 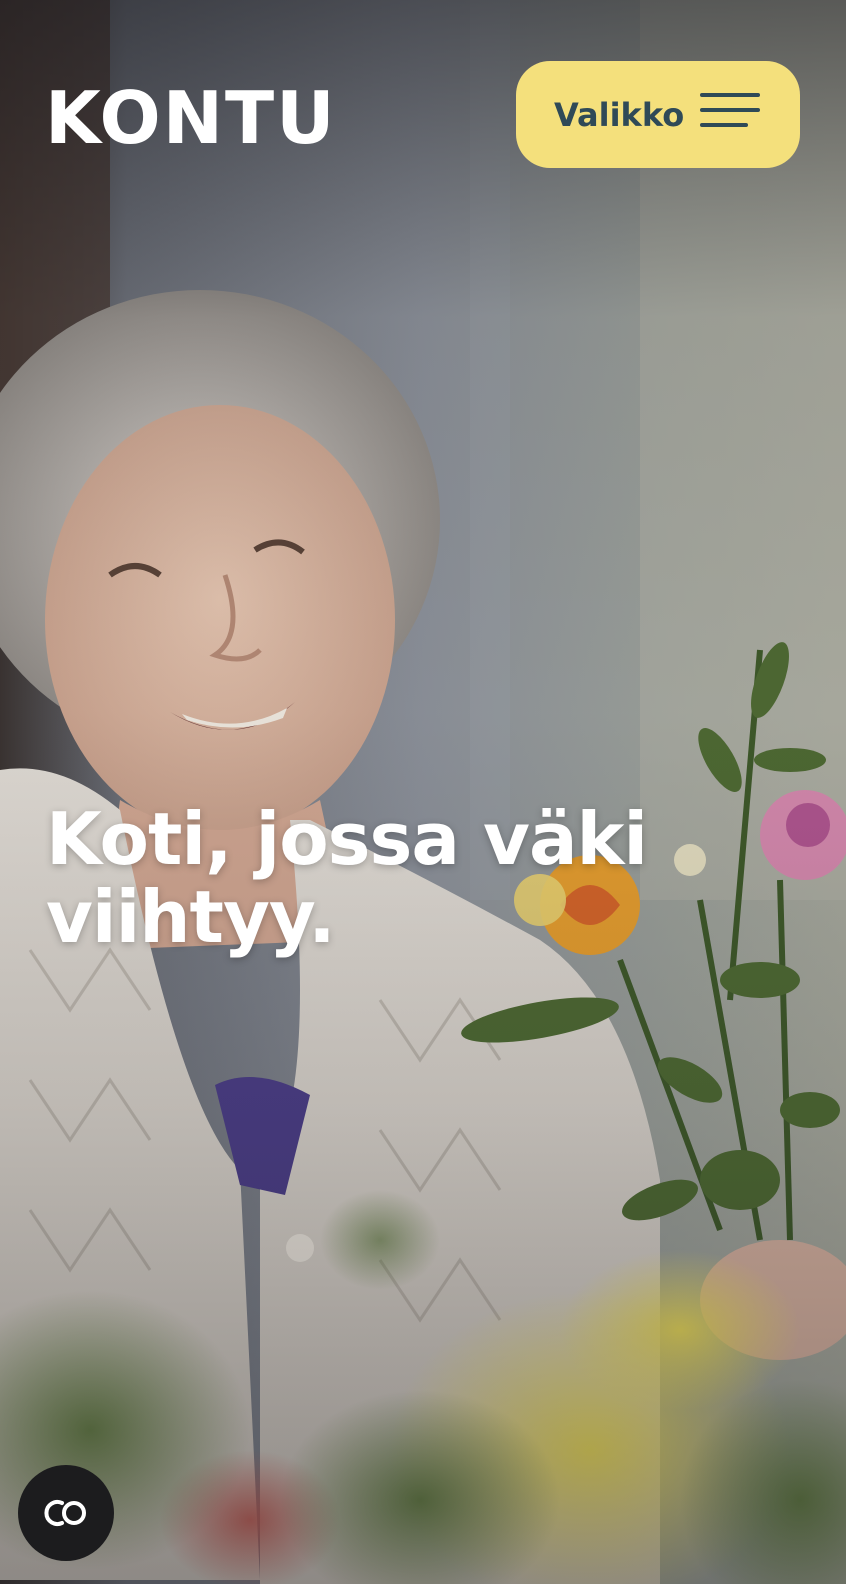 What do you see at coordinates (730, 110) in the screenshot?
I see `hamburger-icon` at bounding box center [730, 110].